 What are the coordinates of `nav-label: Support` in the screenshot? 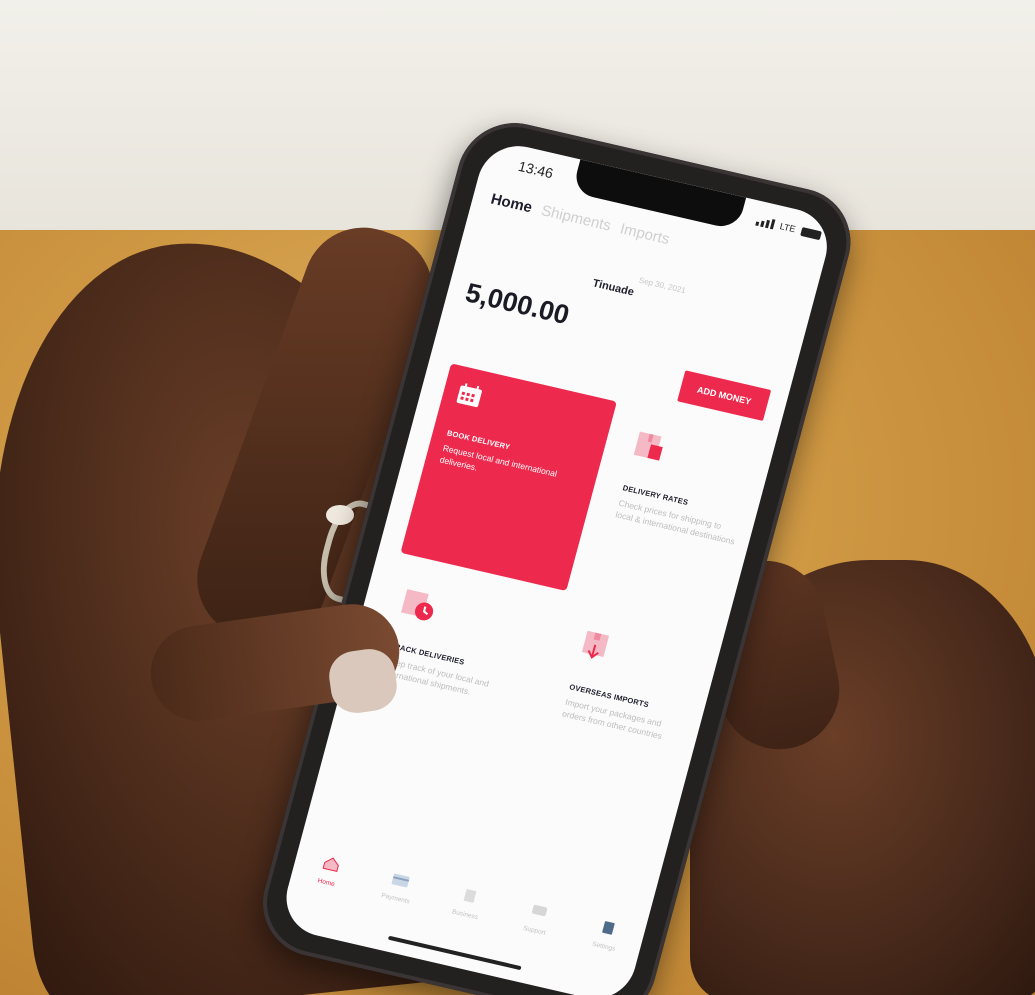 It's located at (534, 930).